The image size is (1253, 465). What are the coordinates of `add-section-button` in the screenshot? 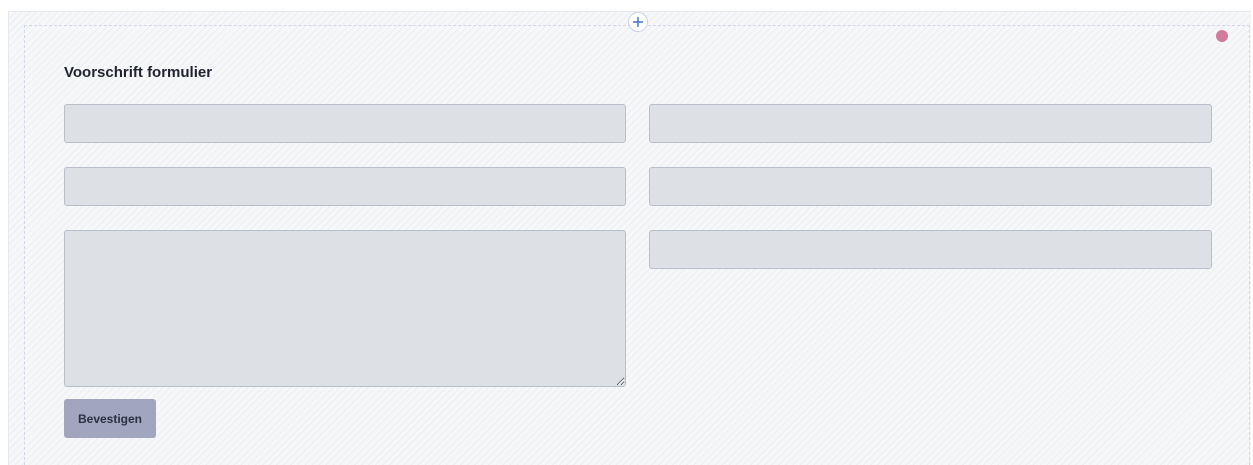 It's located at (638, 22).